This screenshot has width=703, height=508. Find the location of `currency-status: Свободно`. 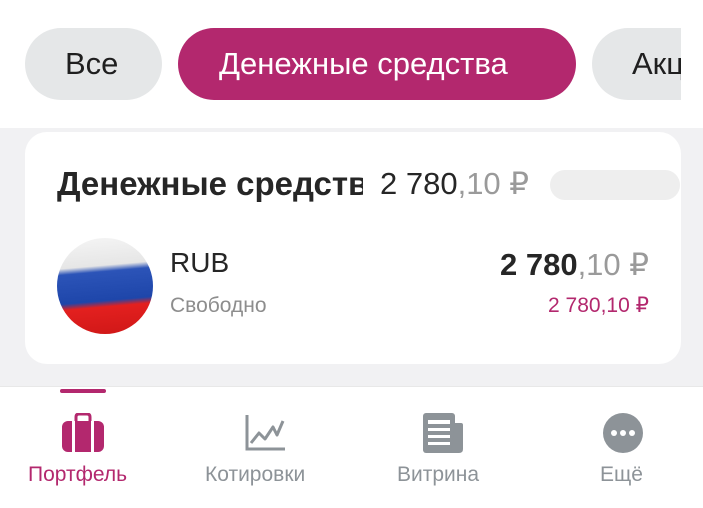

currency-status: Свободно is located at coordinates (218, 305).